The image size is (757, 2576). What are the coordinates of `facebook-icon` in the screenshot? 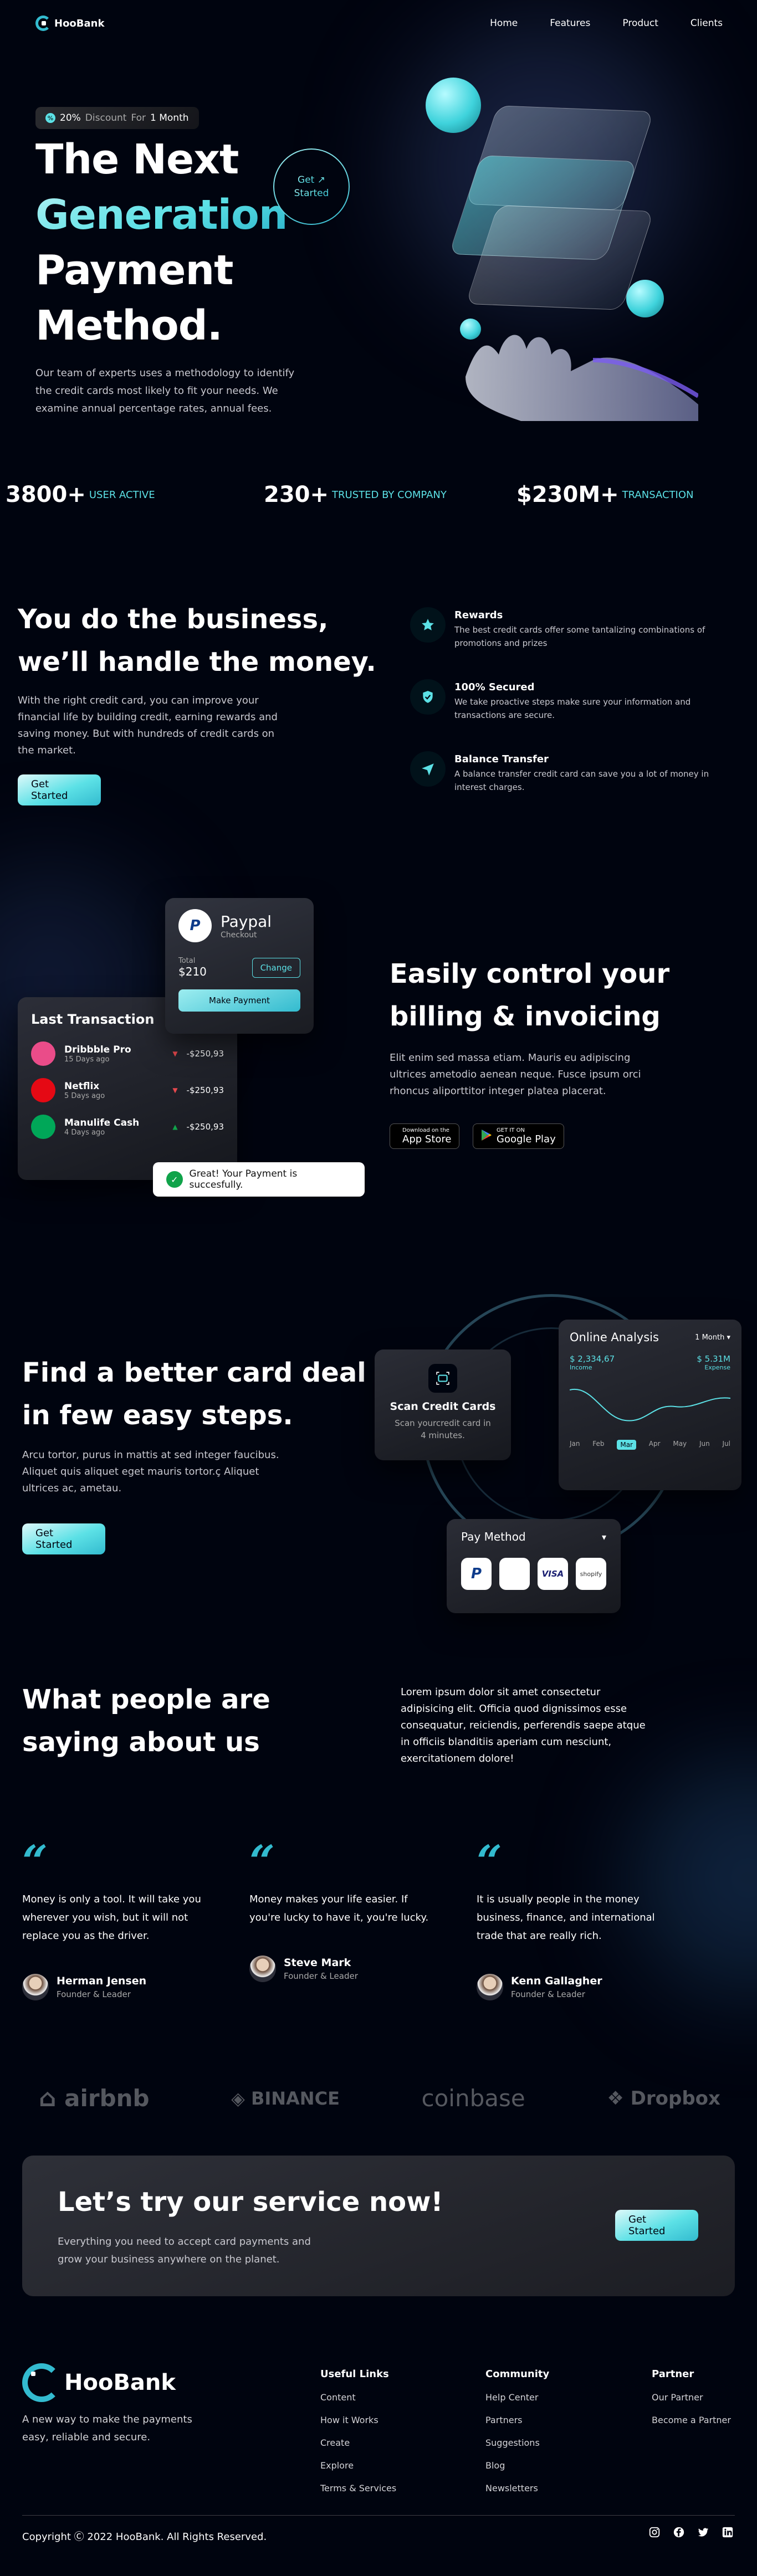 It's located at (679, 2533).